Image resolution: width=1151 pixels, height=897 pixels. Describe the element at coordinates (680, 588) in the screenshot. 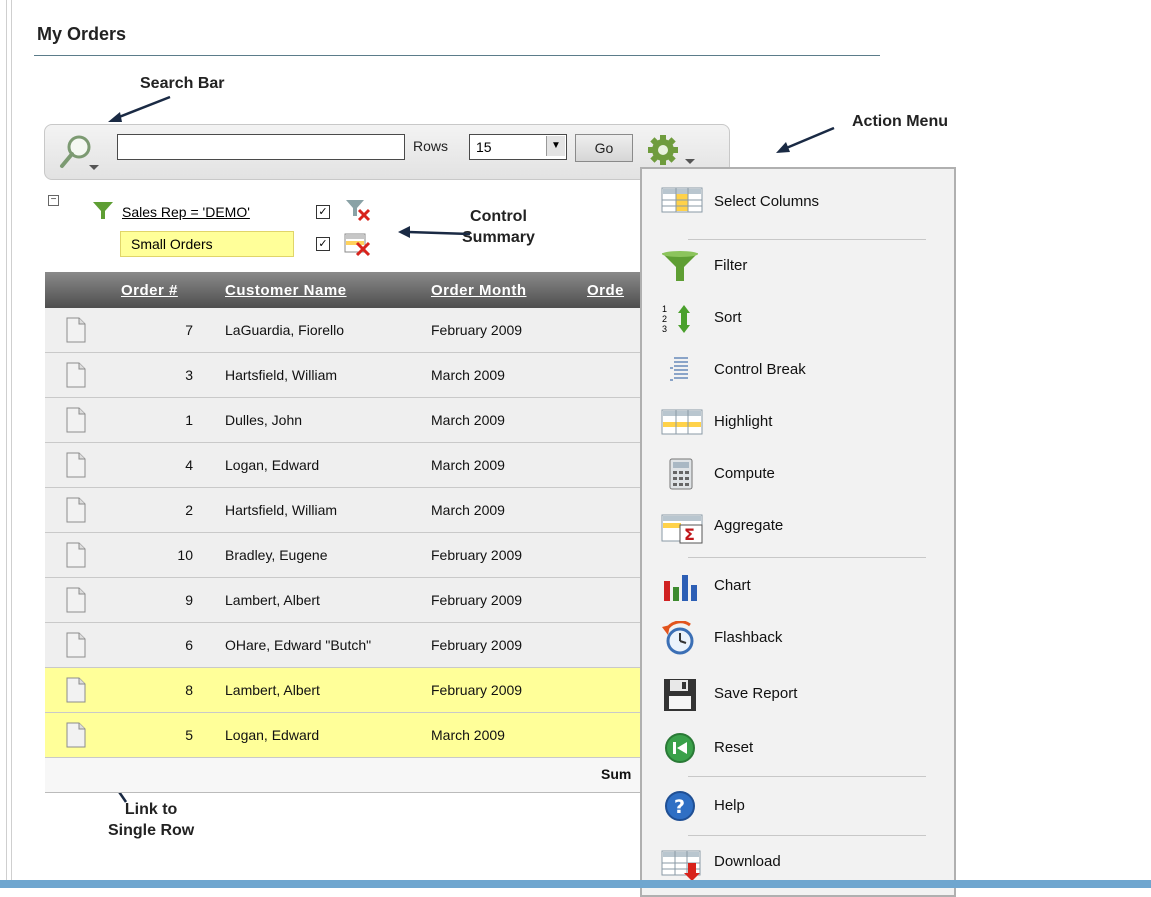

I see `bar-chart-icon` at that location.